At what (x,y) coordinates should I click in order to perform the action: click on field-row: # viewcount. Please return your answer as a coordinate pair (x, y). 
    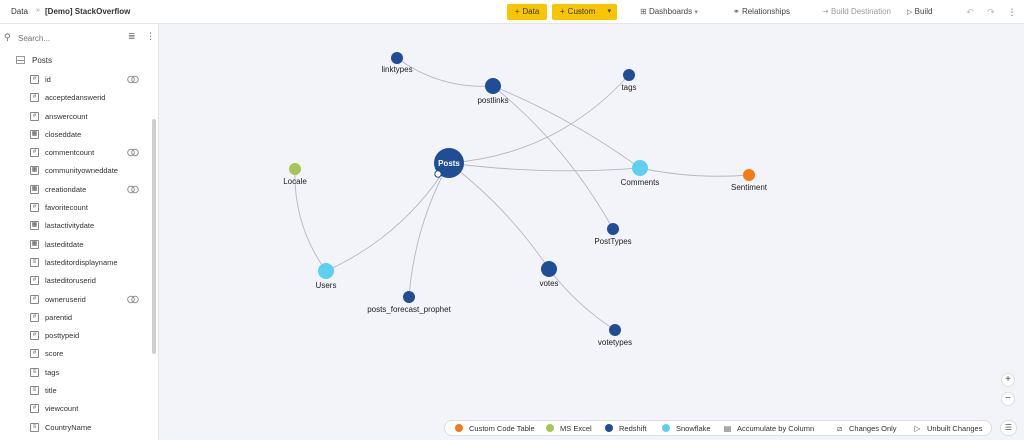
    Looking at the image, I should click on (75, 410).